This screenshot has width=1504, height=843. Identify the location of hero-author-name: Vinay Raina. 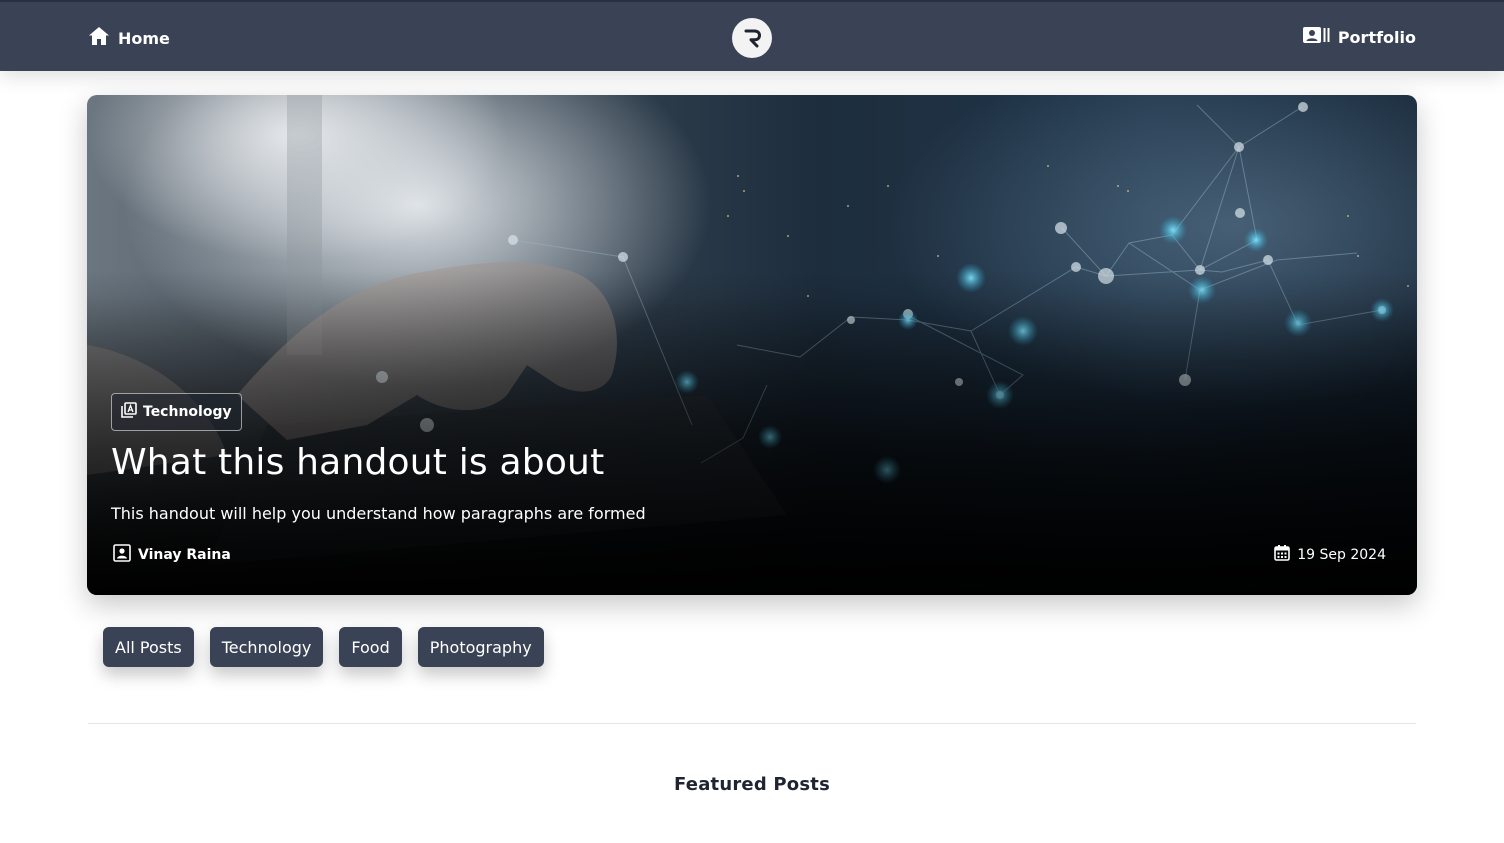
(184, 555).